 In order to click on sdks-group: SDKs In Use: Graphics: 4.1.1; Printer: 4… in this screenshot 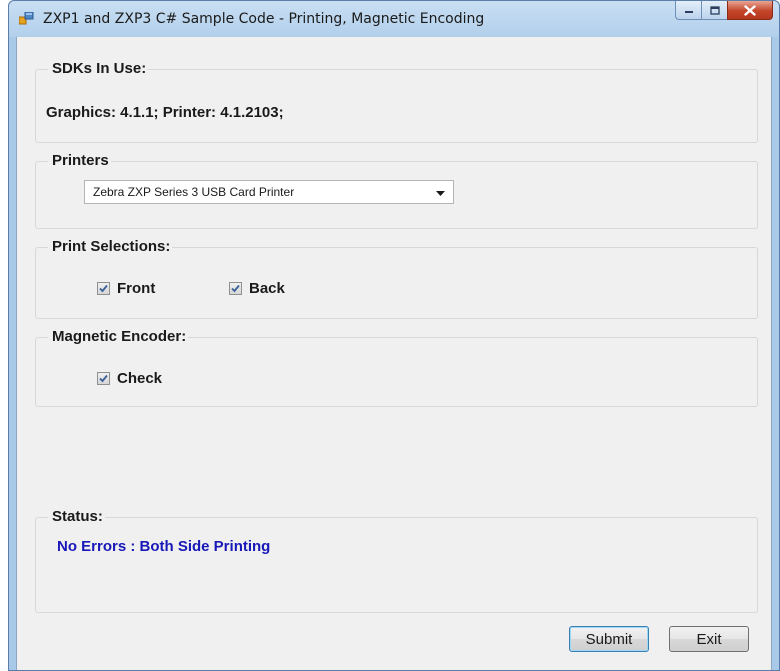, I will do `click(396, 101)`.